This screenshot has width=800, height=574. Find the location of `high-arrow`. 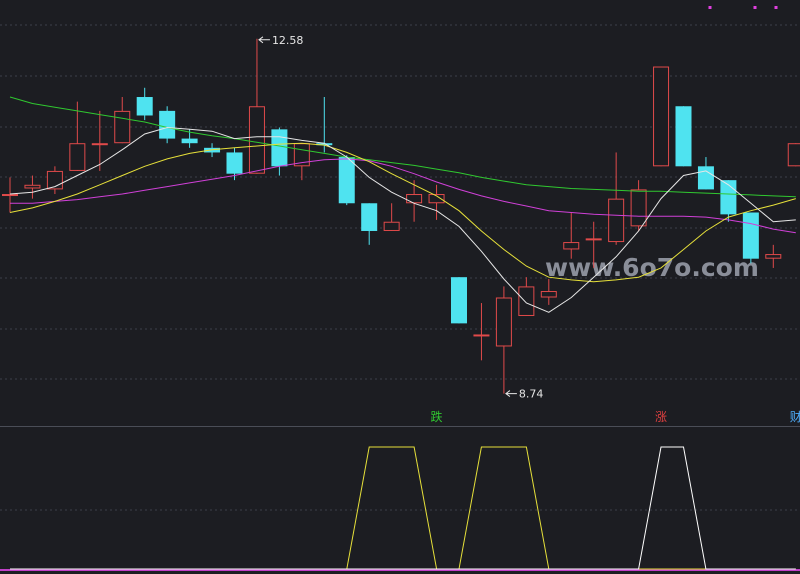

high-arrow is located at coordinates (264, 40).